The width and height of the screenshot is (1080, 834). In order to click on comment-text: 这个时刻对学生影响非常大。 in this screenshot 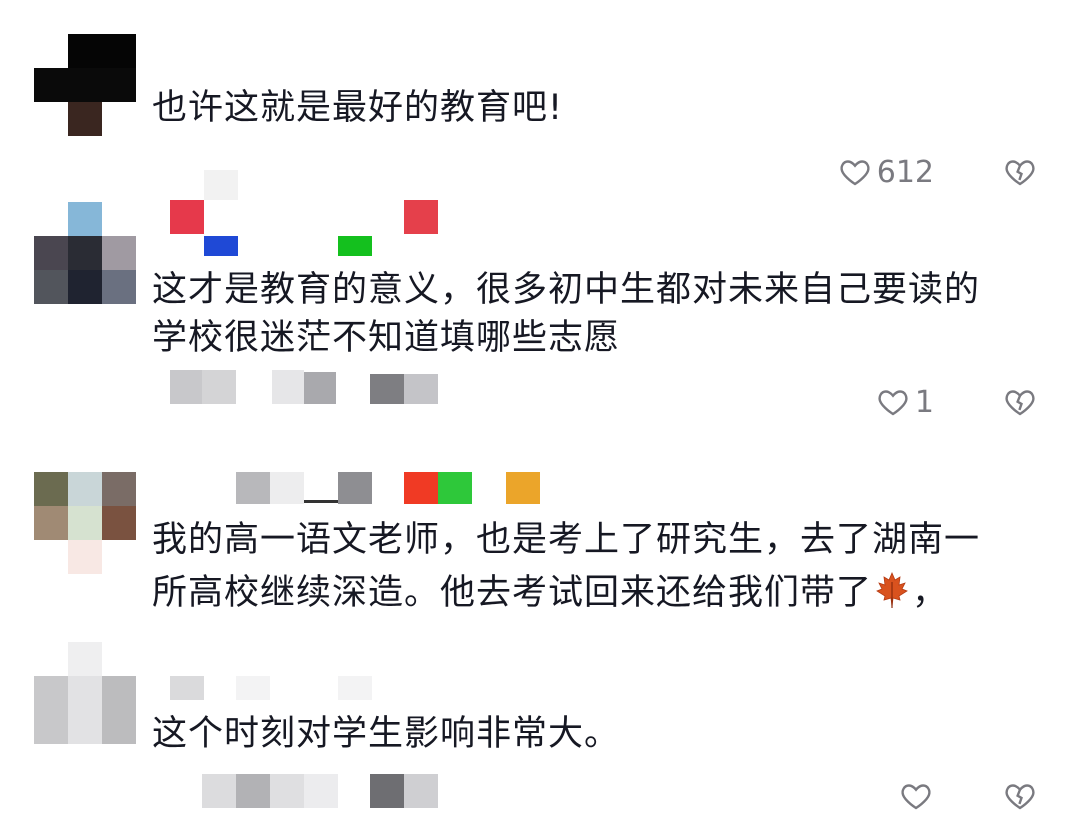, I will do `click(386, 734)`.